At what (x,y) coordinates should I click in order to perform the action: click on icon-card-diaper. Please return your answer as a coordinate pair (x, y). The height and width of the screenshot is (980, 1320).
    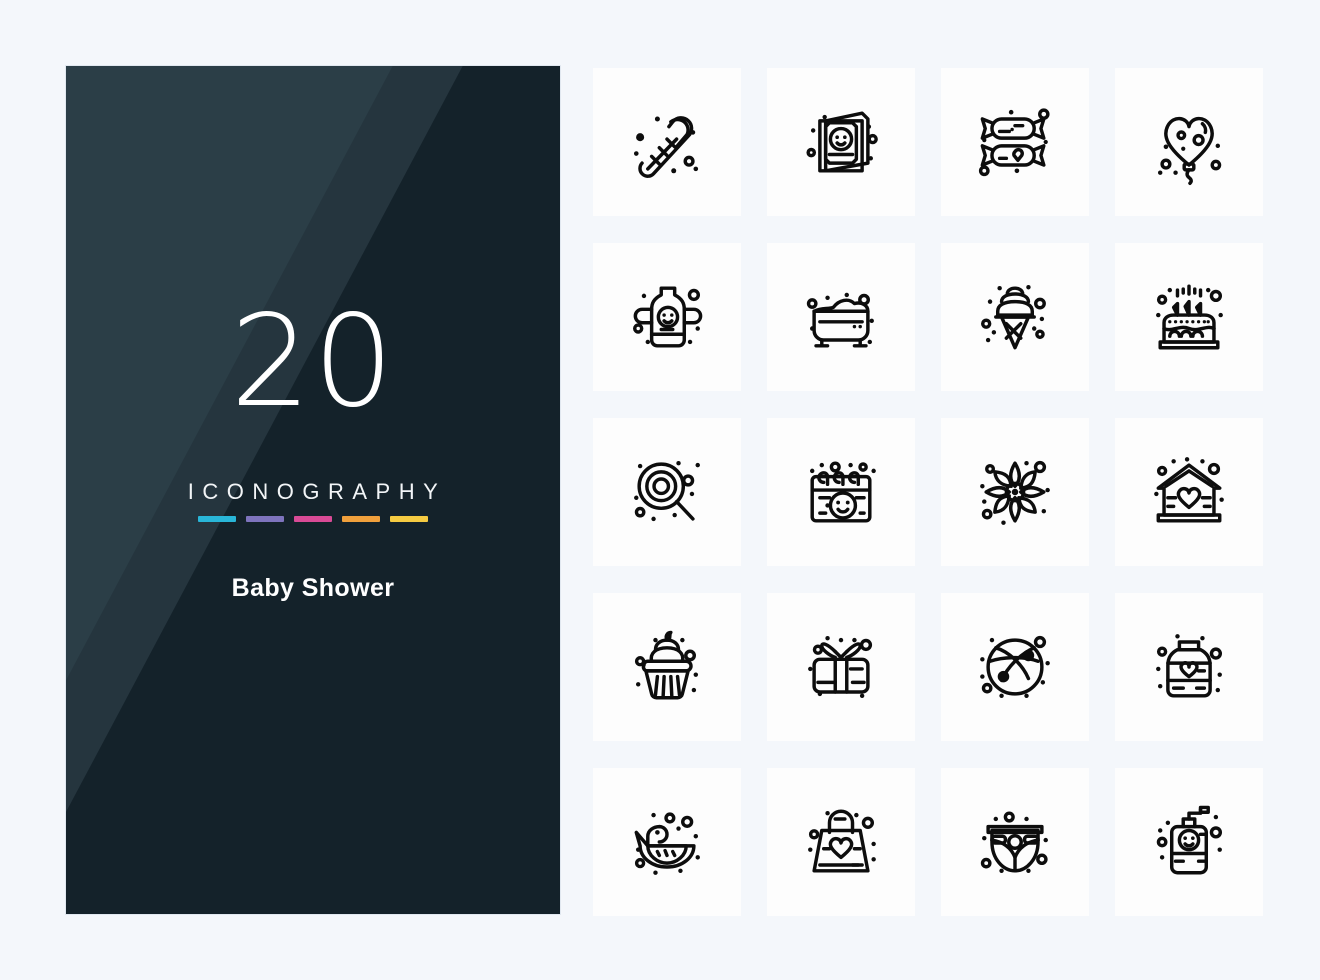
    Looking at the image, I should click on (1015, 842).